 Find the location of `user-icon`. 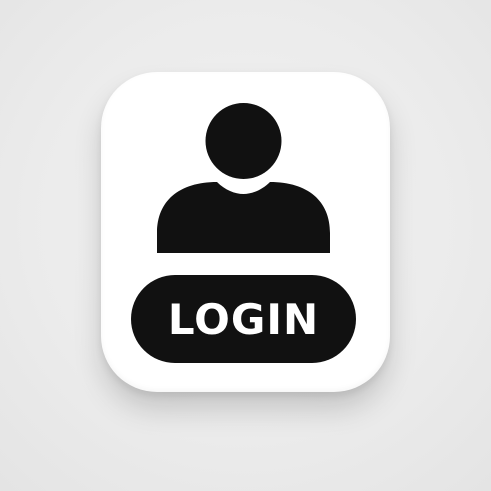

user-icon is located at coordinates (243, 178).